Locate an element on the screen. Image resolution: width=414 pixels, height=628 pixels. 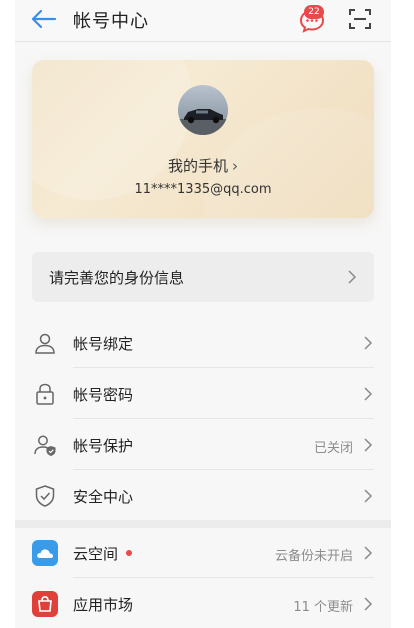
app-market-icon is located at coordinates (45, 604).